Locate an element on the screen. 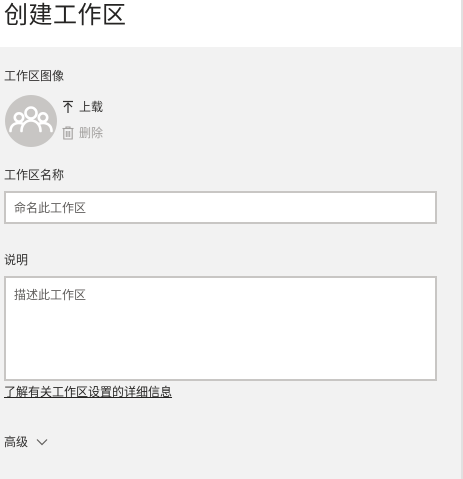  description-label: 说明 is located at coordinates (16, 260).